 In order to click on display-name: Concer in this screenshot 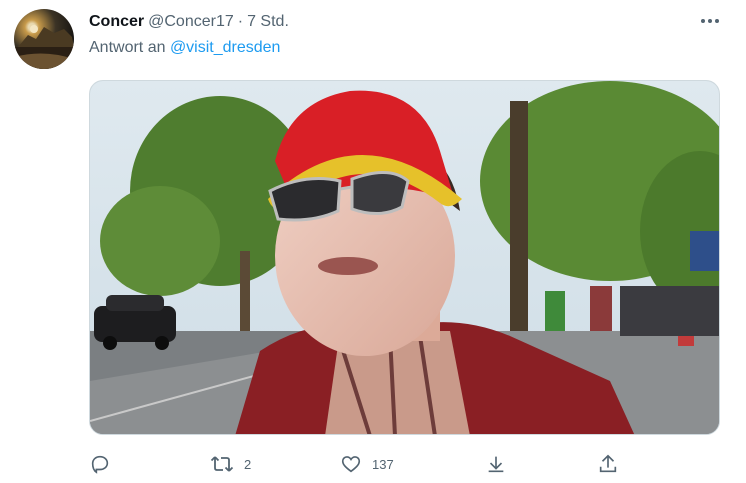, I will do `click(116, 22)`.